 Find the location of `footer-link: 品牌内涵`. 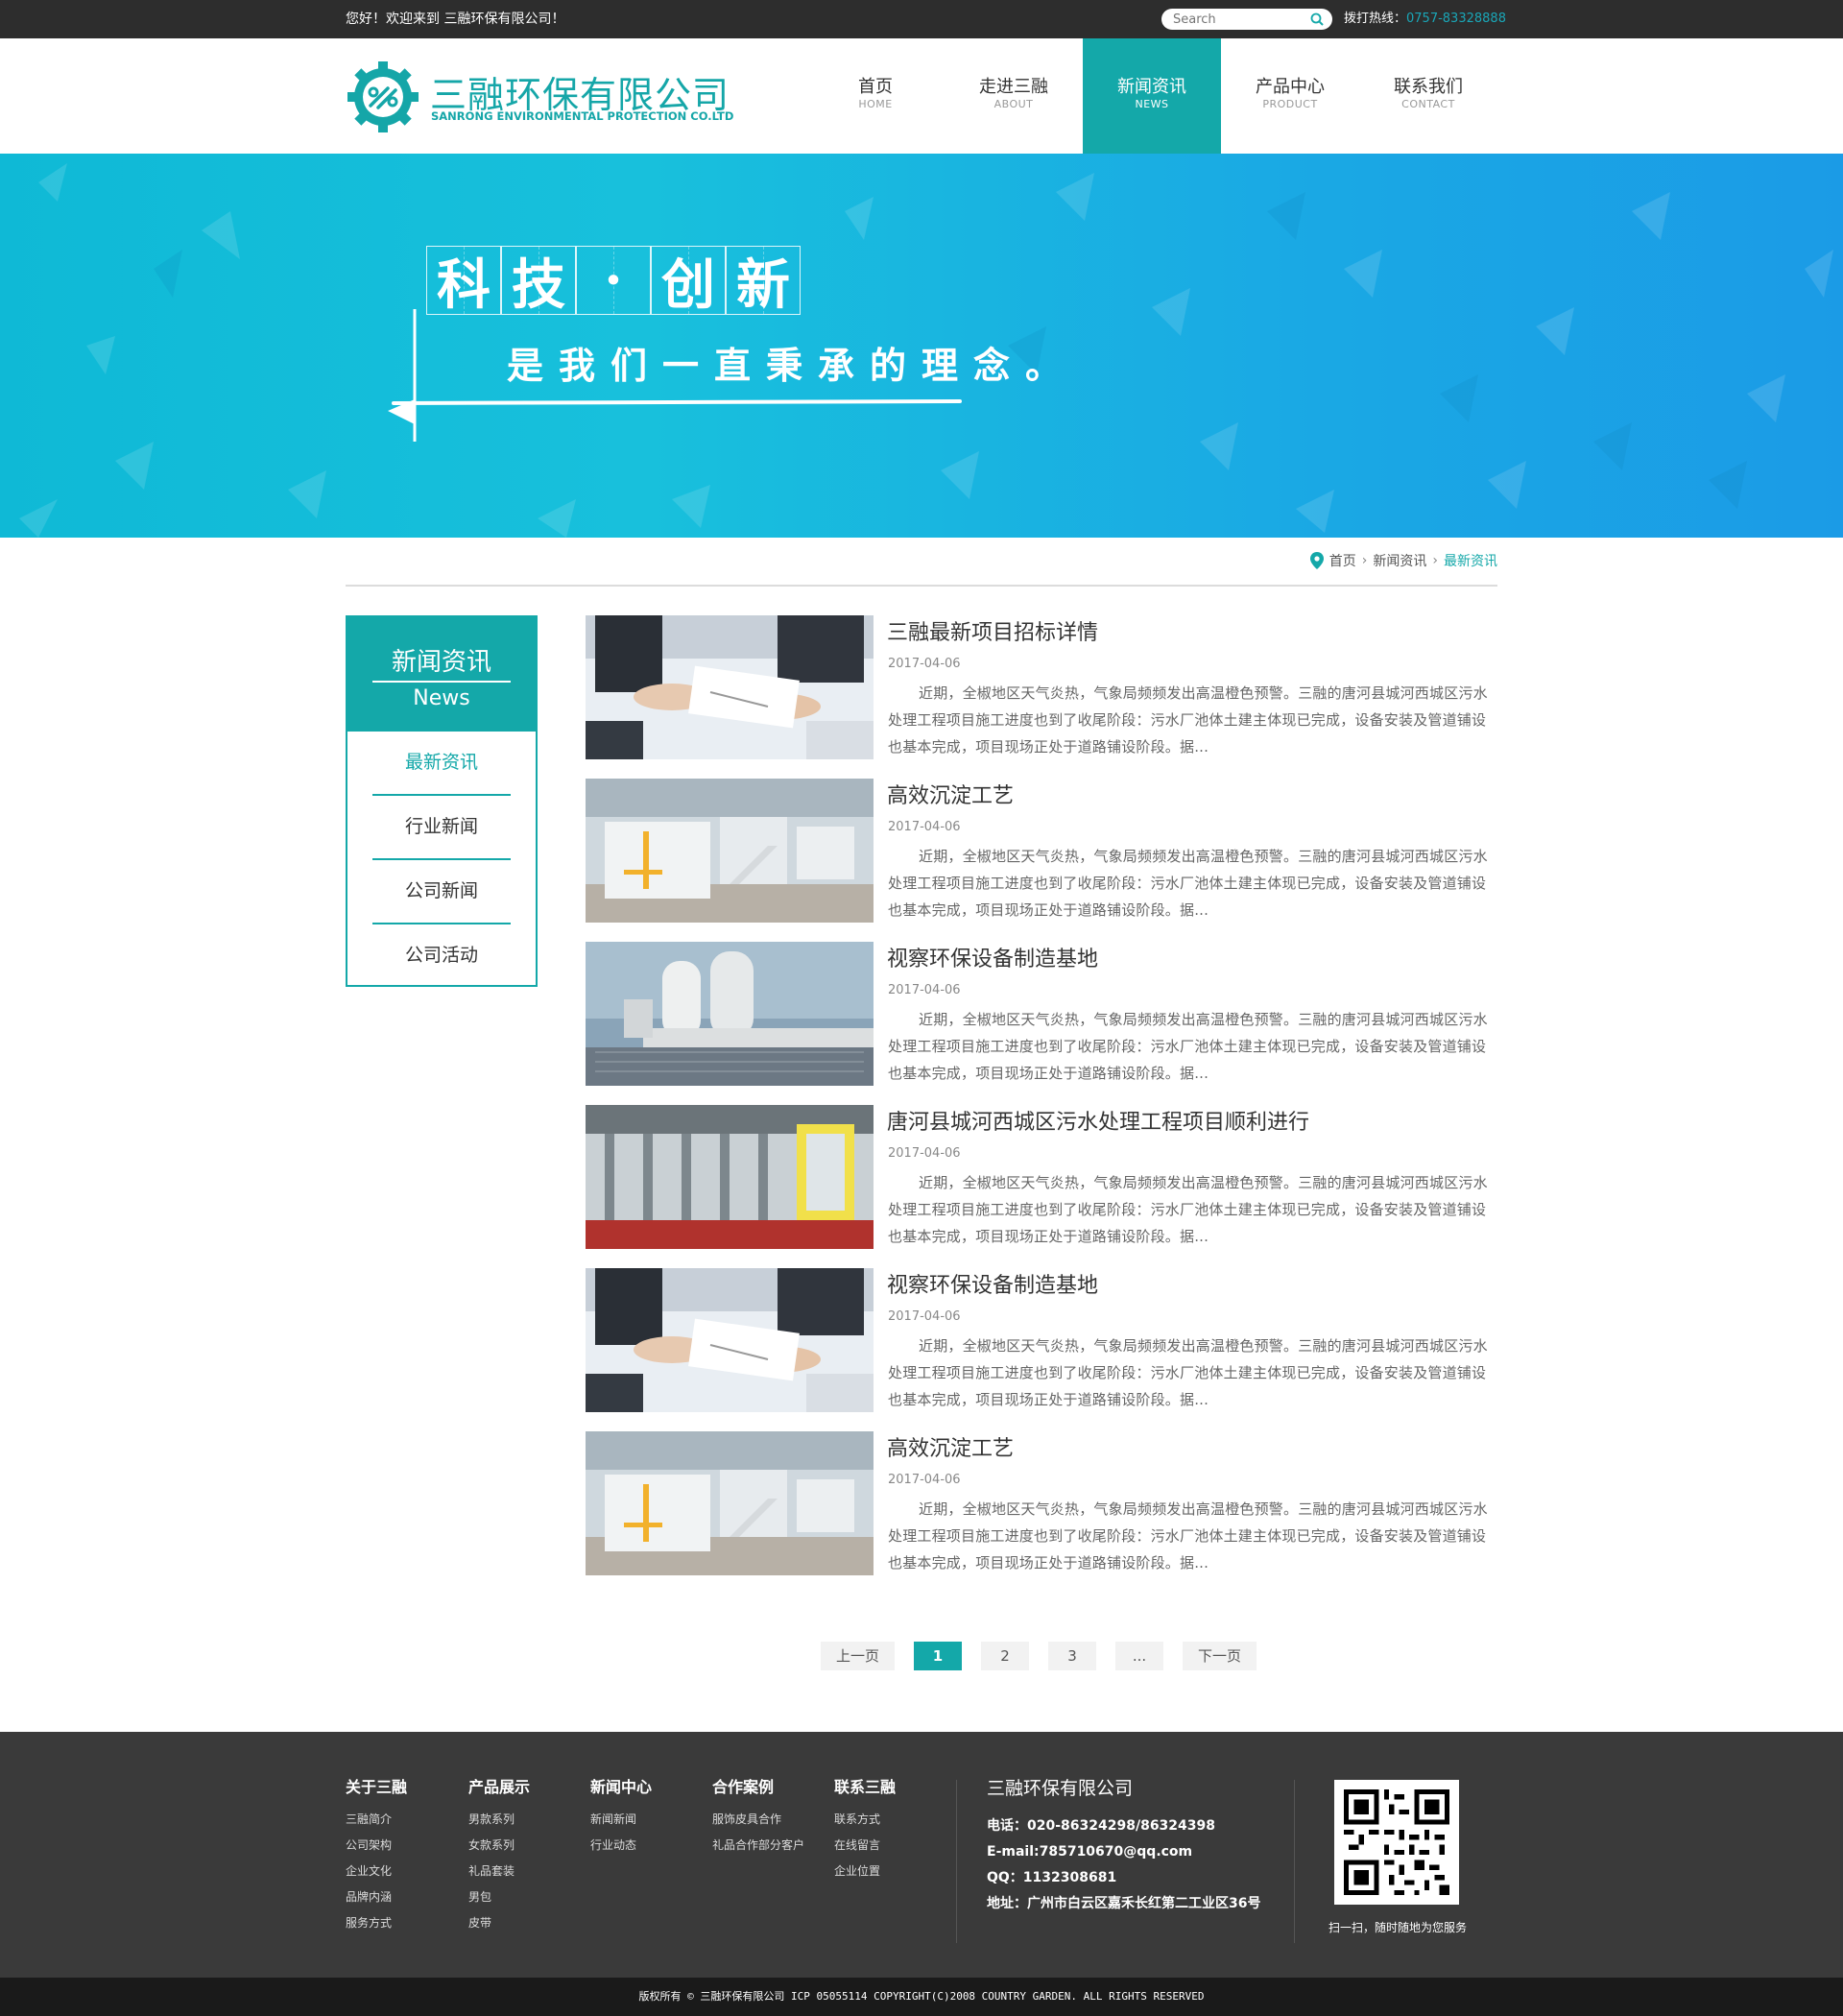

footer-link: 品牌内涵 is located at coordinates (376, 1897).